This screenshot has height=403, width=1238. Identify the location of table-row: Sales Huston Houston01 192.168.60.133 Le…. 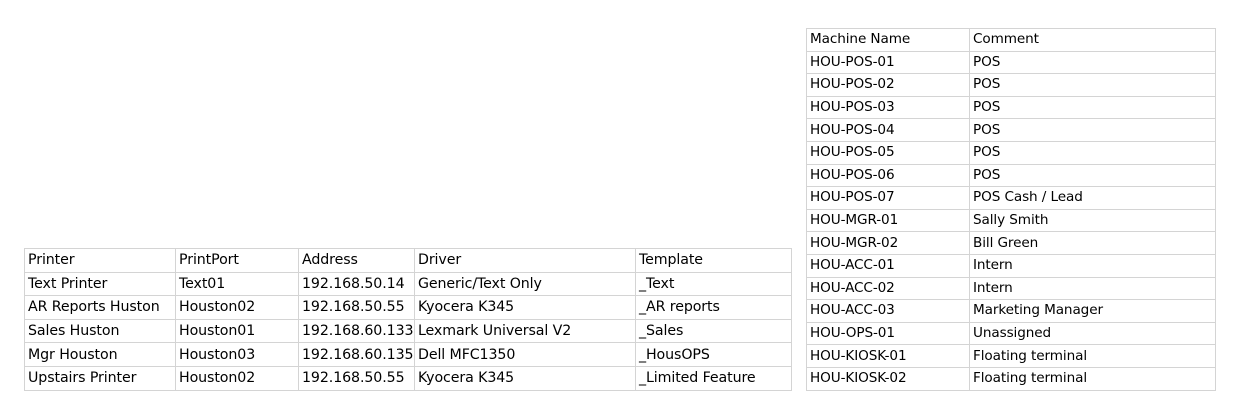
(408, 331).